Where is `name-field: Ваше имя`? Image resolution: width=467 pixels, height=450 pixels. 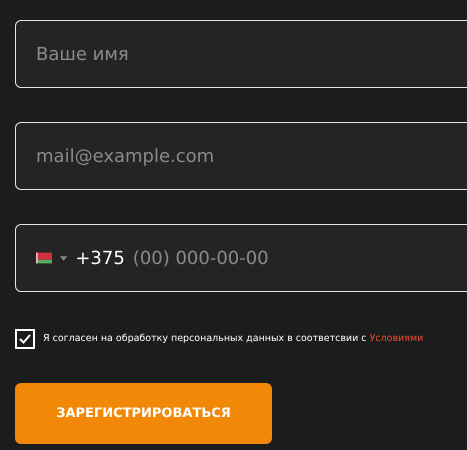 name-field: Ваше имя is located at coordinates (241, 54).